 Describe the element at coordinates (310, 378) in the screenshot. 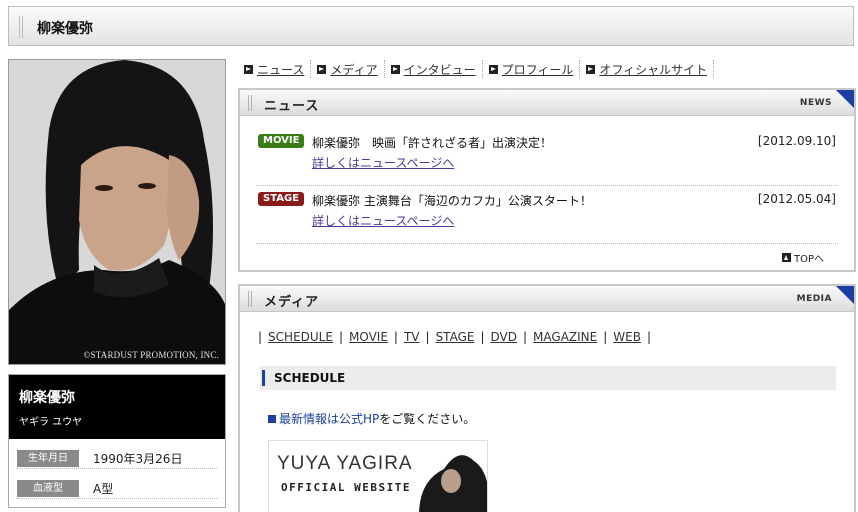

I see `section-title: SCHEDULE` at that location.